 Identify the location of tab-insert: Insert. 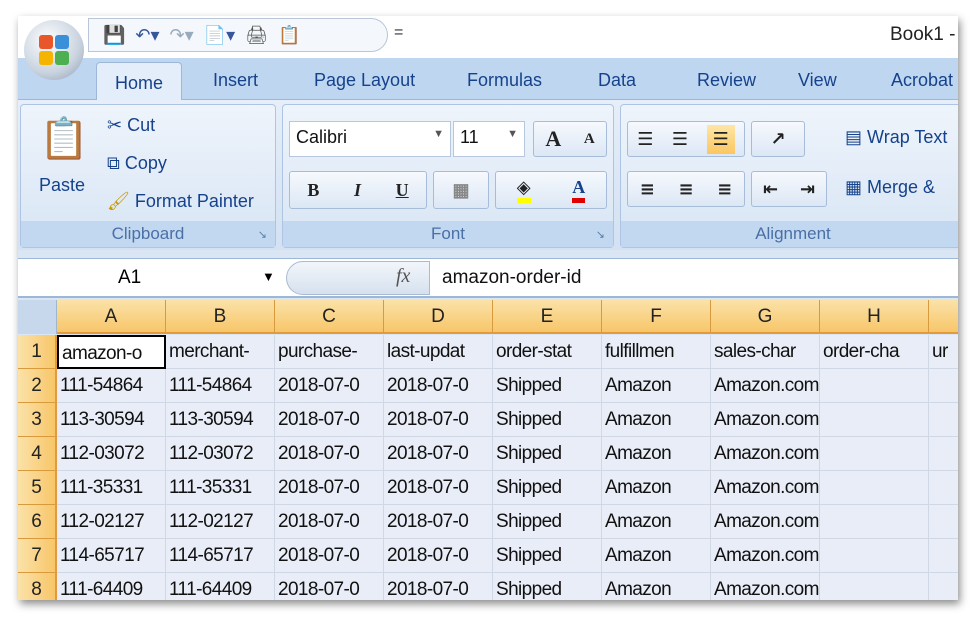
(235, 80).